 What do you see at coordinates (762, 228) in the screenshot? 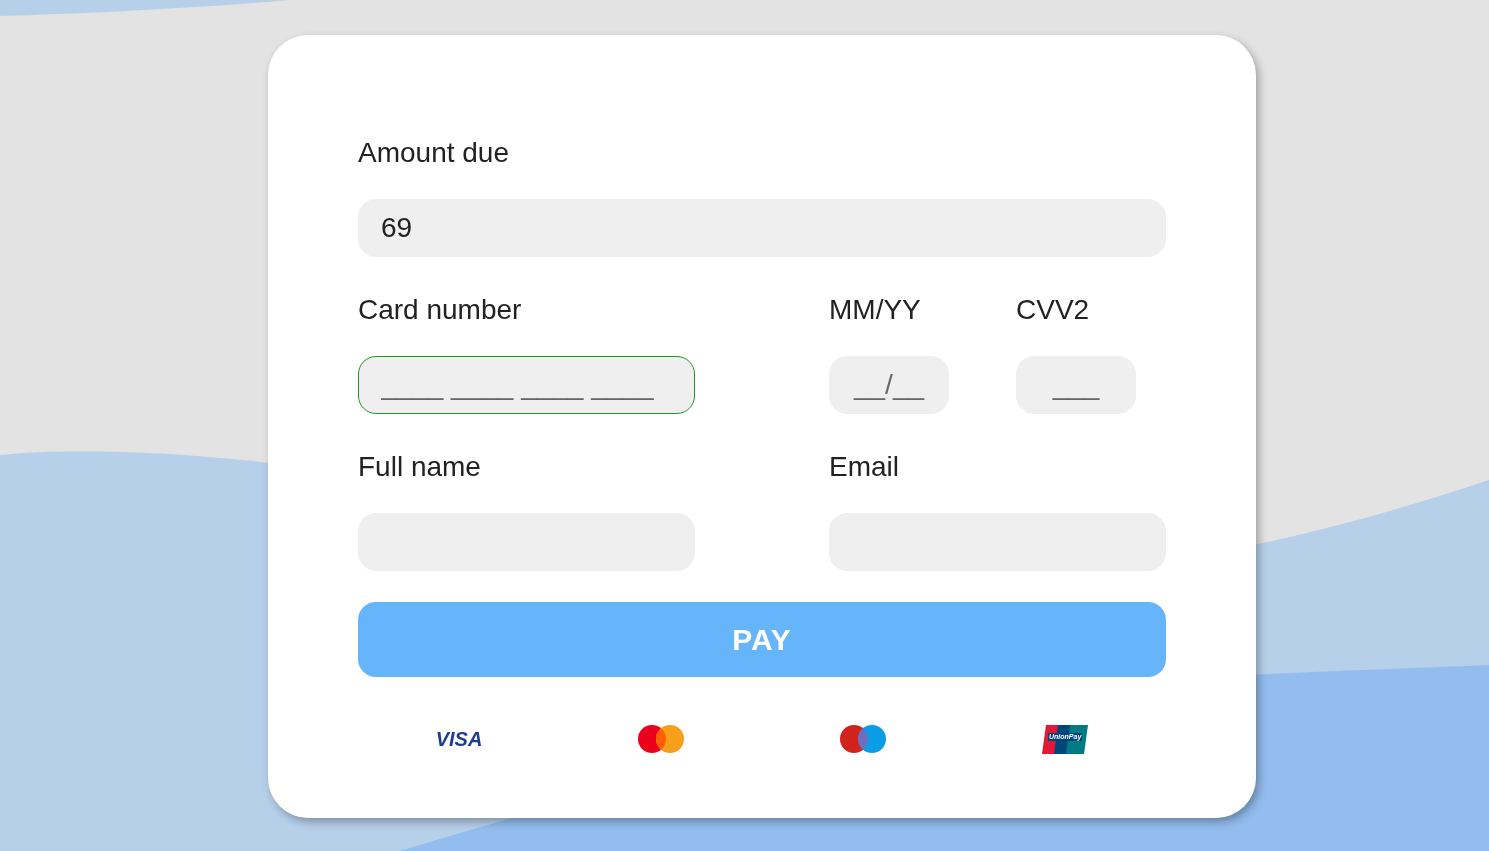
I see `amount-field: 69` at bounding box center [762, 228].